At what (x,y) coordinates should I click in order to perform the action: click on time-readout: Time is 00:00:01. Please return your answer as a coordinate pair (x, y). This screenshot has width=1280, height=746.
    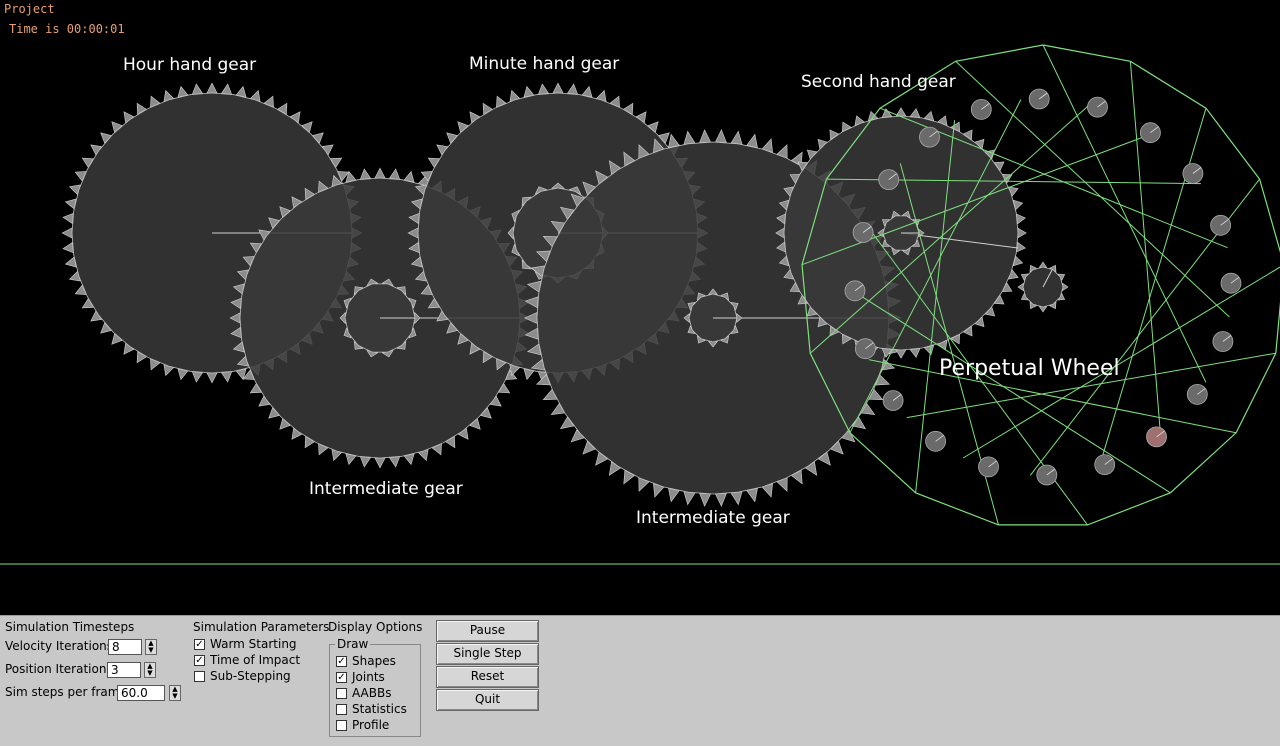
    Looking at the image, I should click on (67, 29).